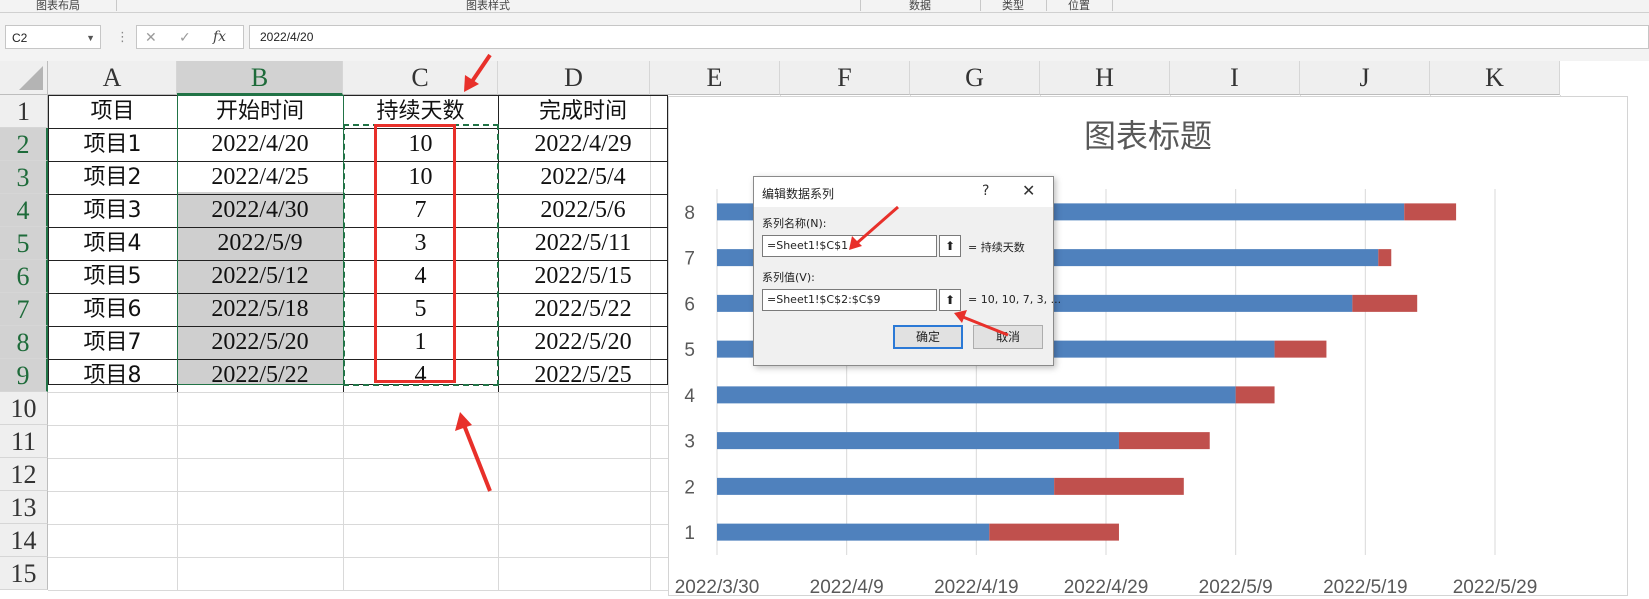 This screenshot has height=599, width=1649. I want to click on column-header-k: K, so click(1495, 78).